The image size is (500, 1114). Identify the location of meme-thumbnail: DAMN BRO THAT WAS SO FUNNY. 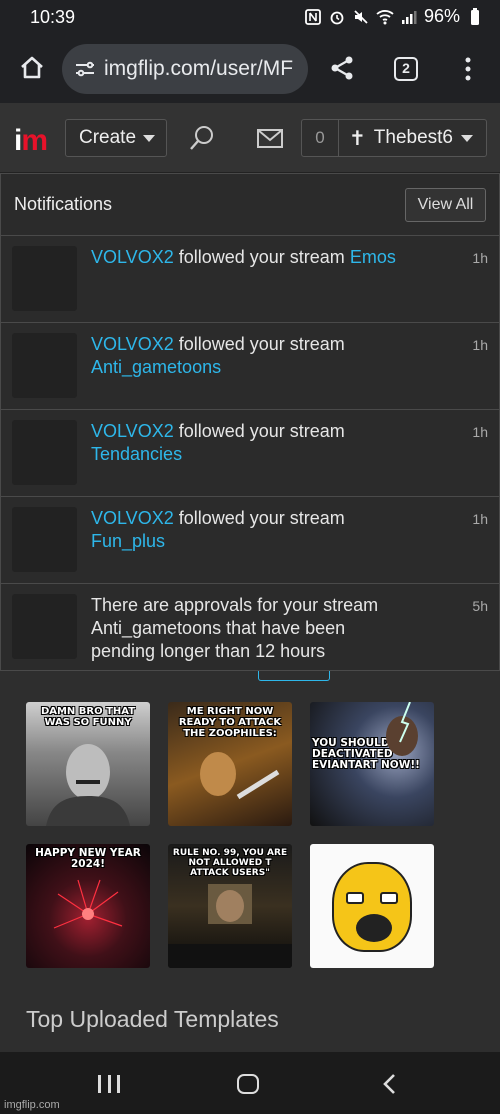
(88, 764).